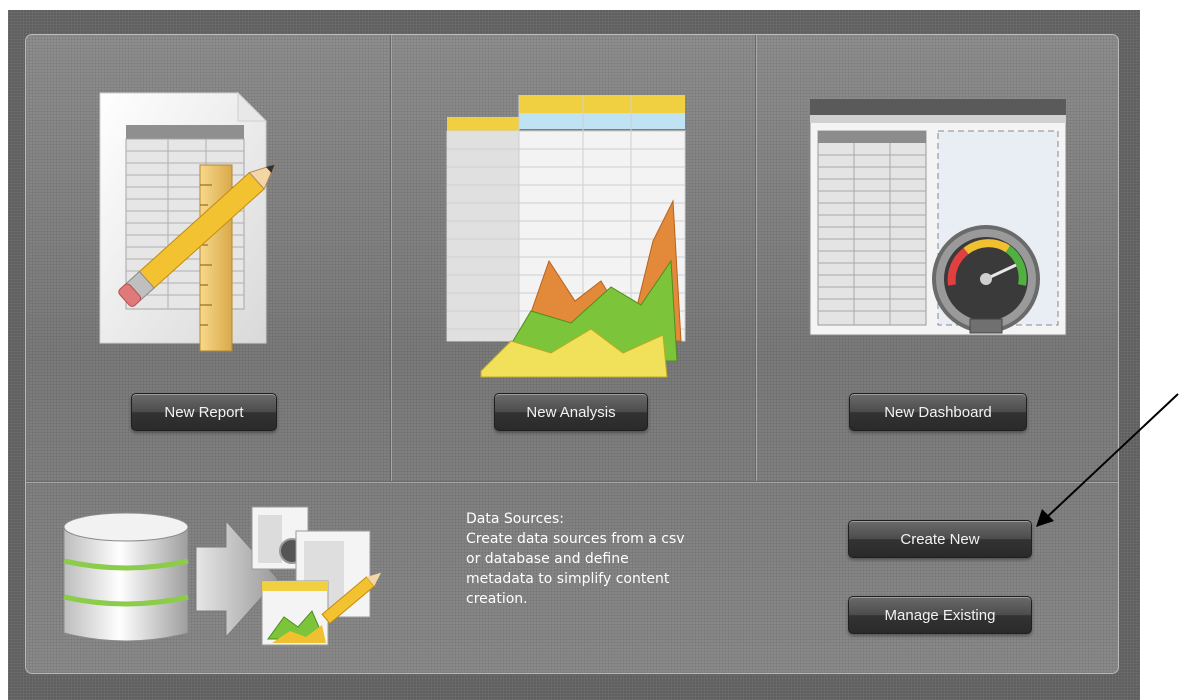 The image size is (1187, 700). What do you see at coordinates (940, 539) in the screenshot?
I see `create-new-button: Create New` at bounding box center [940, 539].